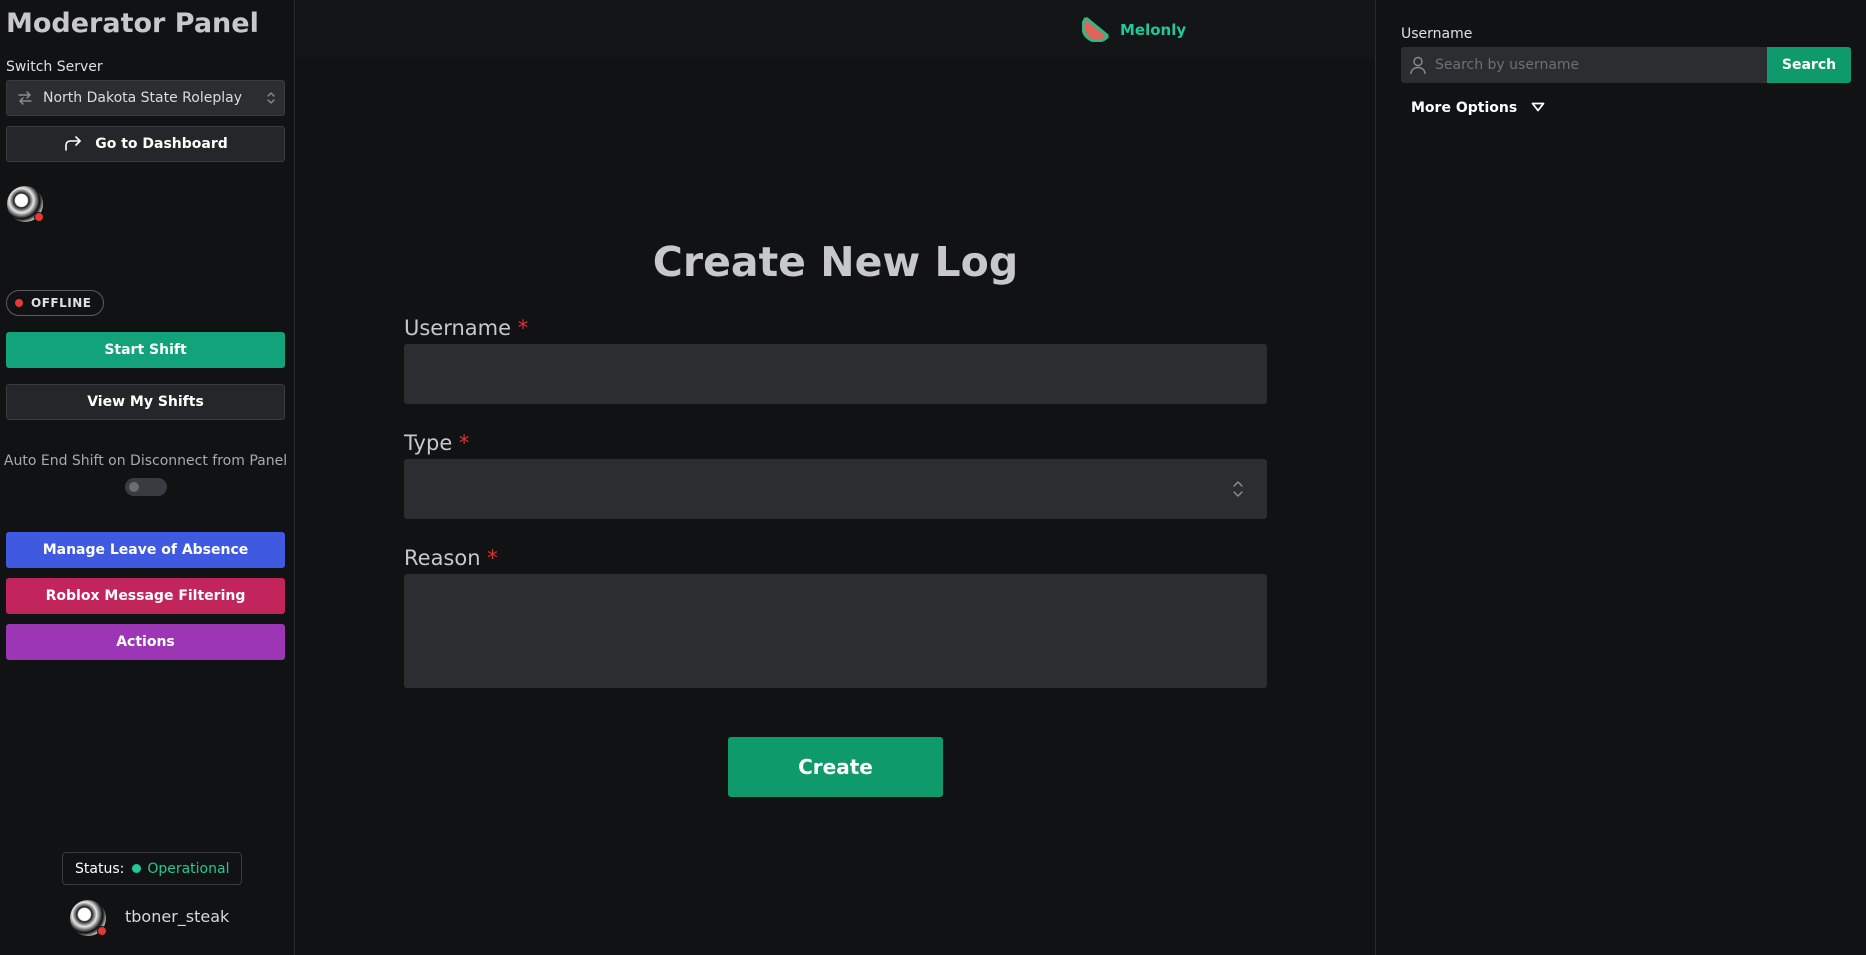 This screenshot has width=1866, height=955. I want to click on user-avatar, so click(88, 918).